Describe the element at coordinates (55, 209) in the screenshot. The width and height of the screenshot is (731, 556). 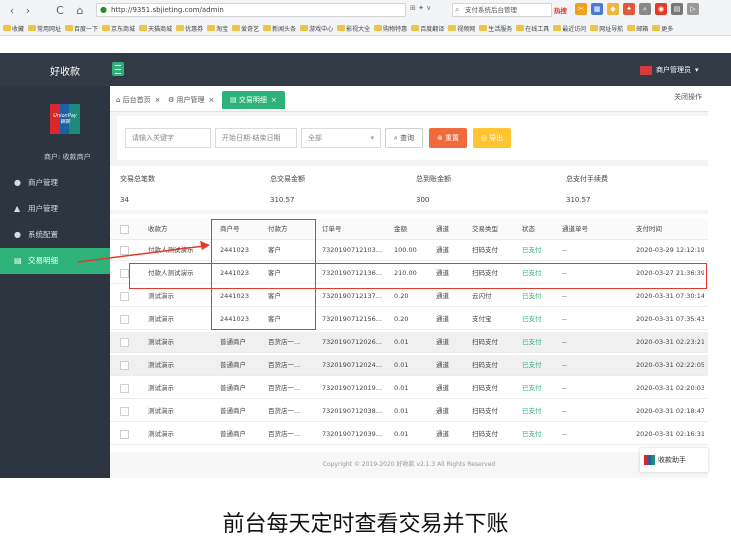
I see `sidebar-item: ▲ 用户管理` at that location.